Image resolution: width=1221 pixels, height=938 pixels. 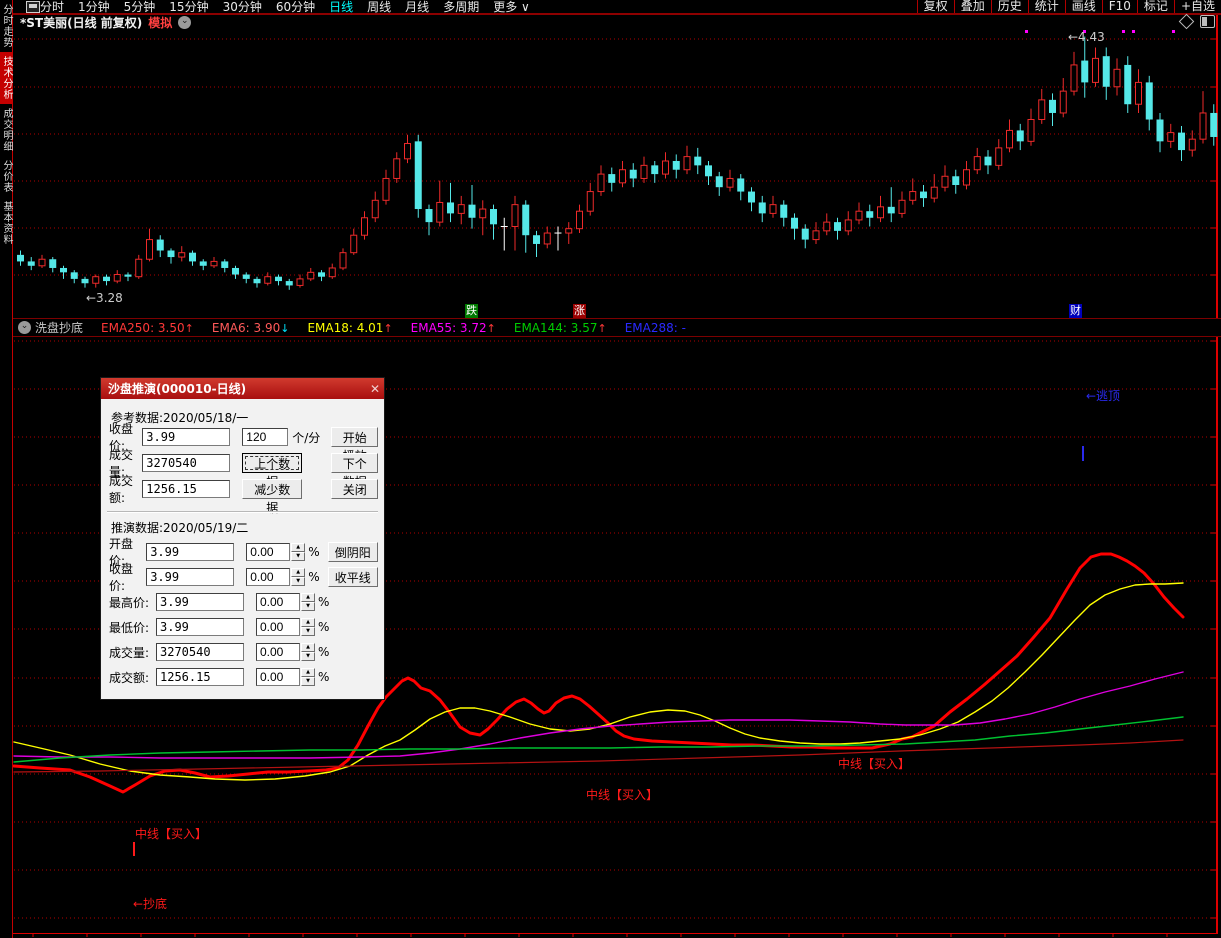 I want to click on sidebar-tab-分时走势: 分时走势, so click(x=6, y=26).